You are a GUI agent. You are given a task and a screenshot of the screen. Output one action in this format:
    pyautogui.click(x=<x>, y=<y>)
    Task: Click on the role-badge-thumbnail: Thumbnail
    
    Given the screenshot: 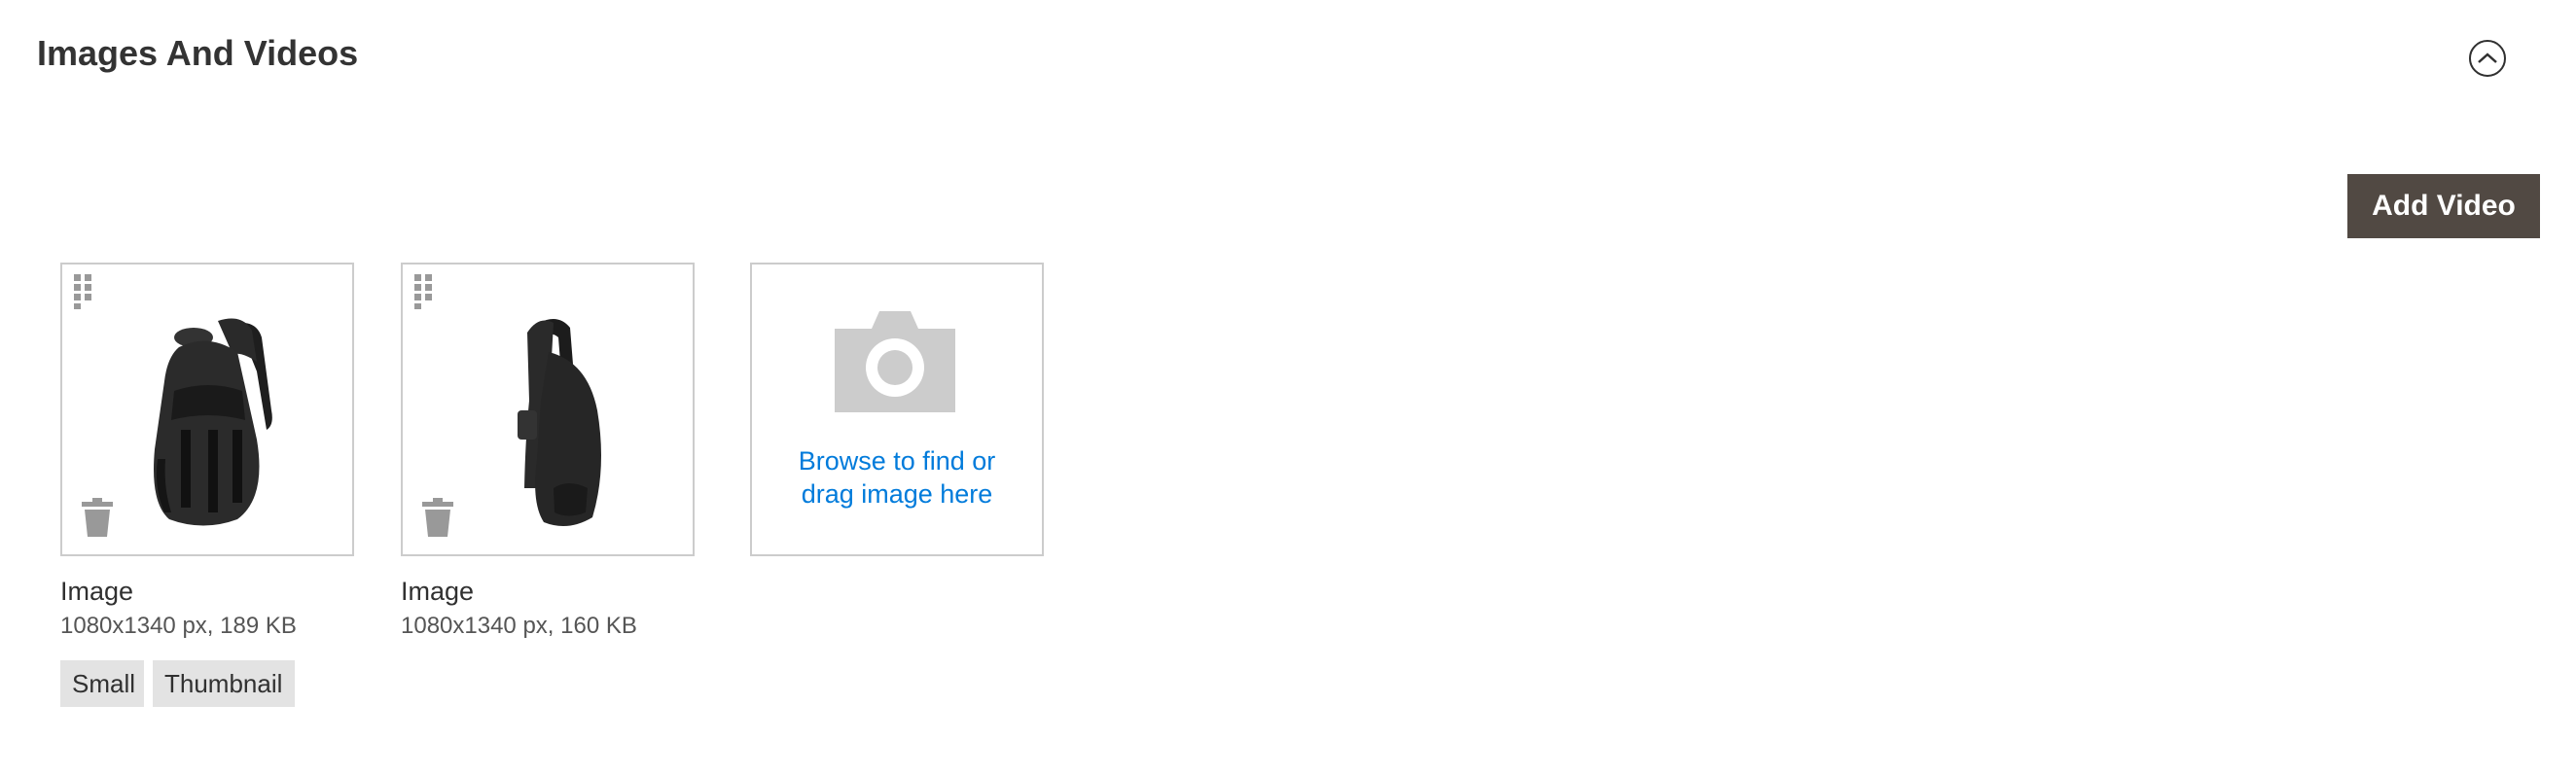 What is the action you would take?
    pyautogui.click(x=224, y=683)
    